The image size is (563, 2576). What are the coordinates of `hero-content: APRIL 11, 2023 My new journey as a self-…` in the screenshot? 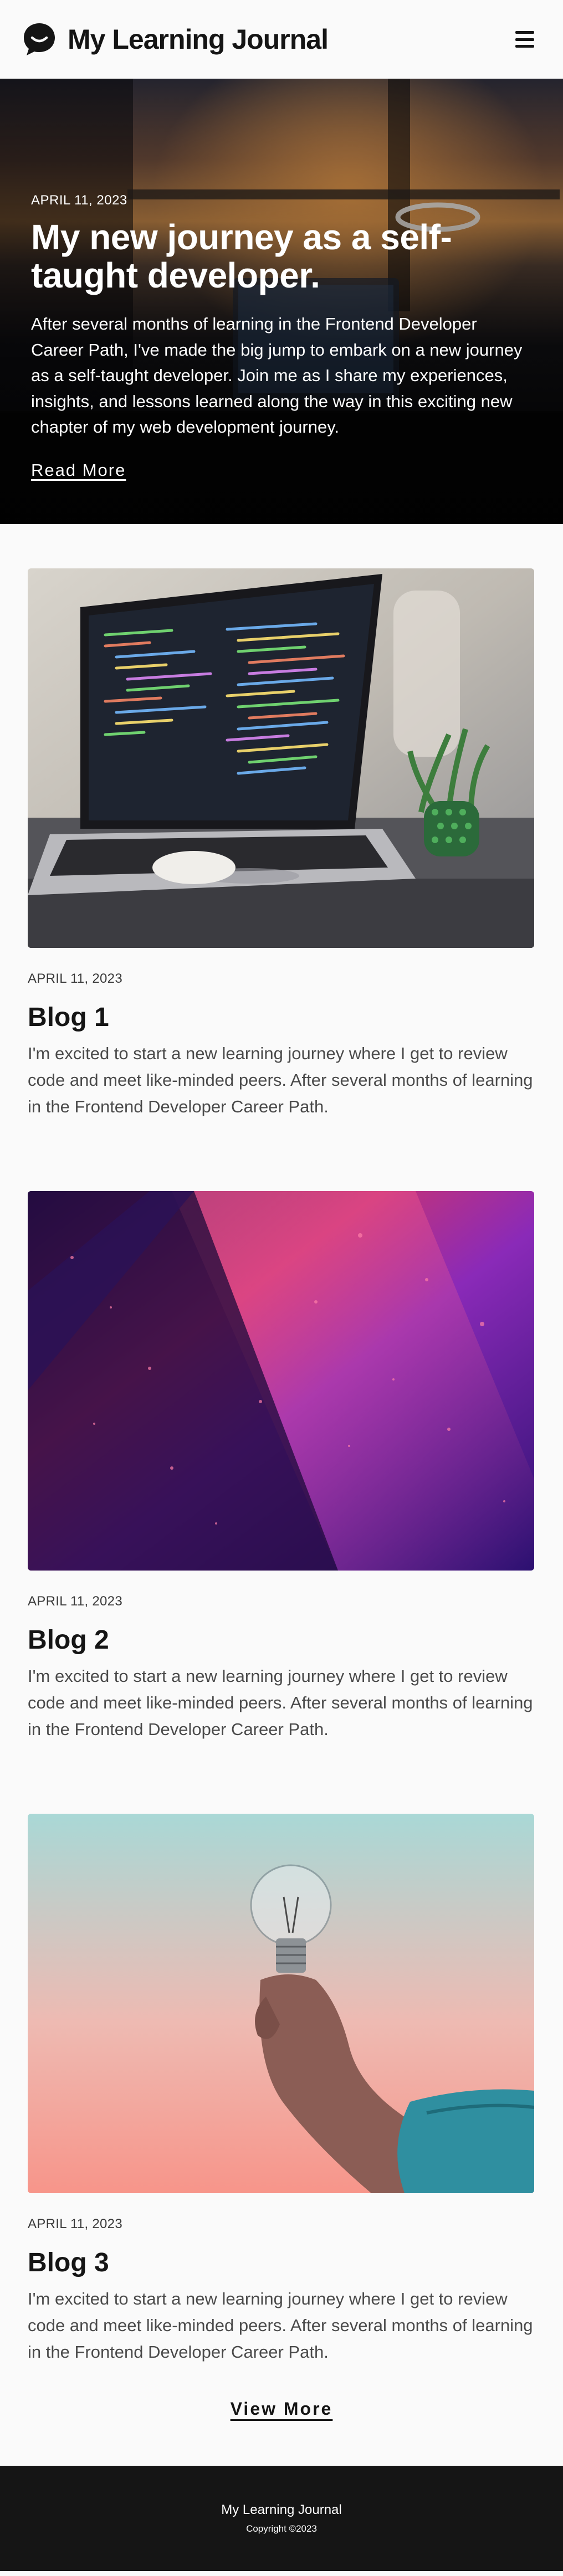 It's located at (280, 336).